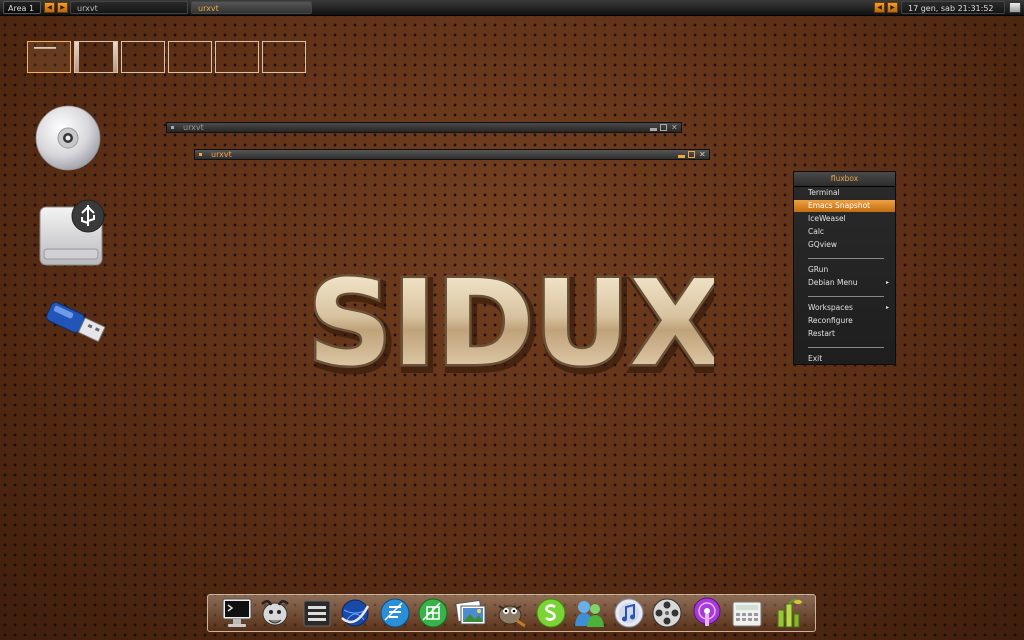 This screenshot has height=640, width=1024. Describe the element at coordinates (844, 219) in the screenshot. I see `menu-item-iceweasel: IceWeasel` at that location.